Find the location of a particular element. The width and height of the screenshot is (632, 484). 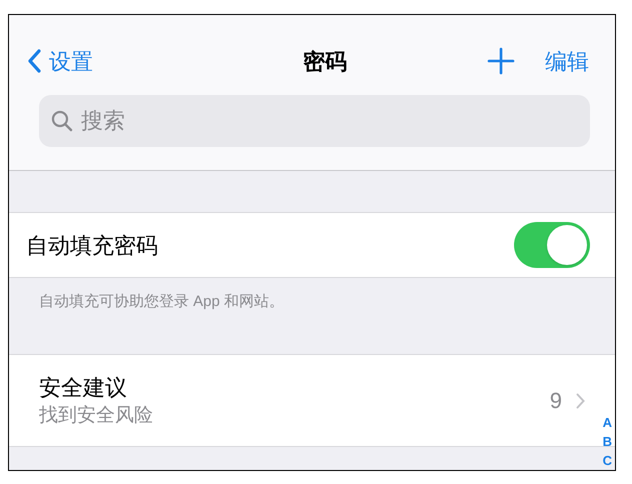

chevron-left-icon is located at coordinates (34, 61).